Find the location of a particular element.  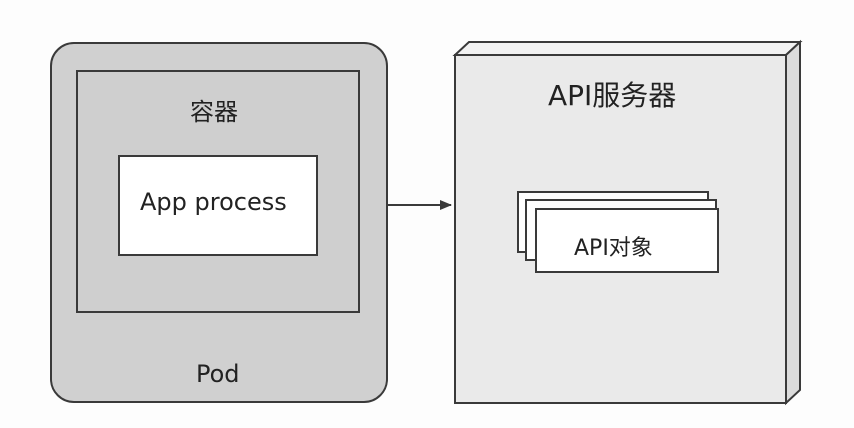

api-server-label: API服务器 is located at coordinates (612, 95).